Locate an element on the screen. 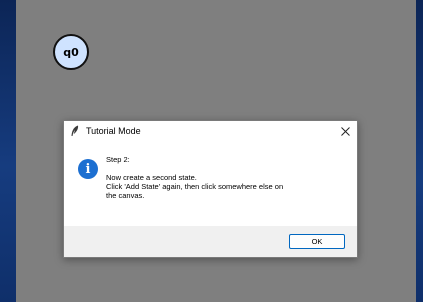 This screenshot has width=423, height=302. dialog-footer: OK is located at coordinates (210, 241).